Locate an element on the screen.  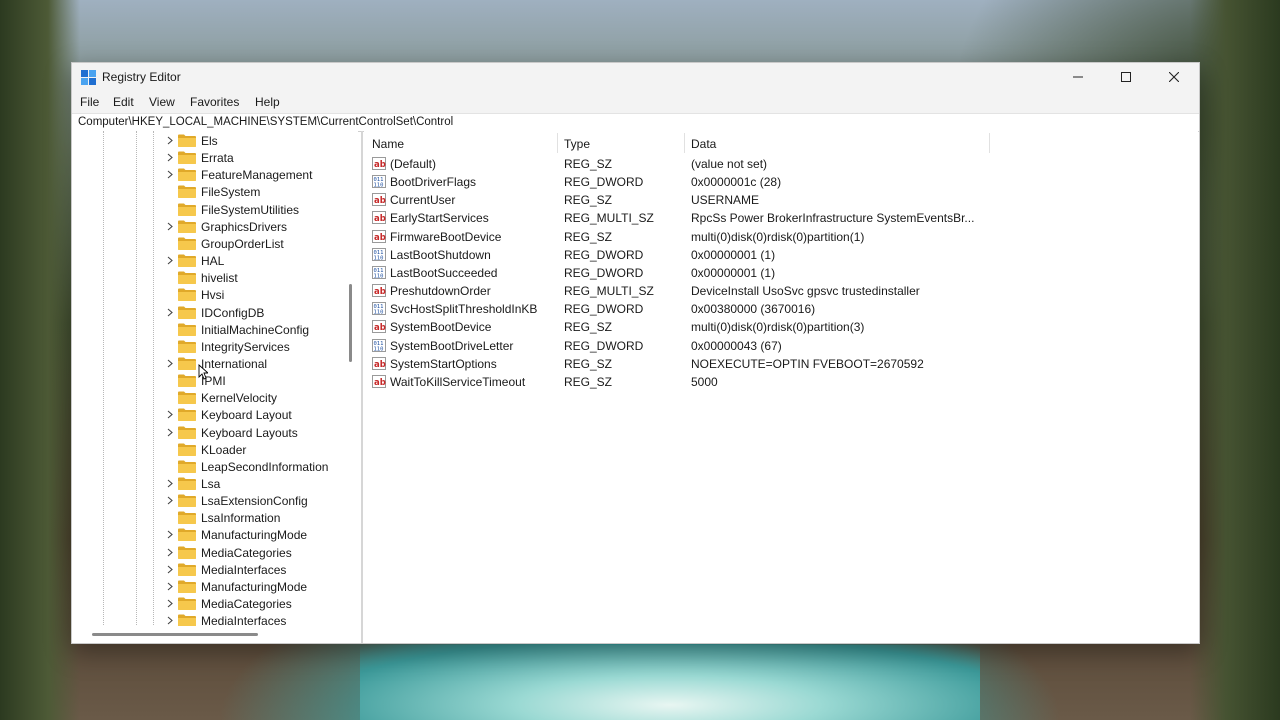
tree-item: KLoader is located at coordinates (215, 449).